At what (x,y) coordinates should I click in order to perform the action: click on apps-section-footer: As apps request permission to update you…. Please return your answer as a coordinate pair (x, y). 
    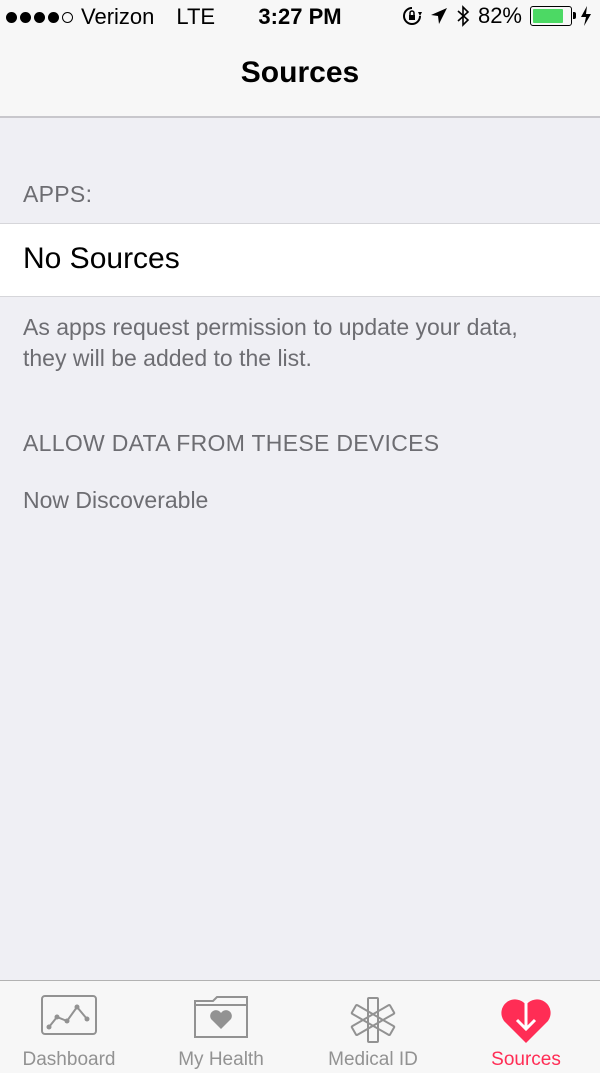
    Looking at the image, I should click on (270, 342).